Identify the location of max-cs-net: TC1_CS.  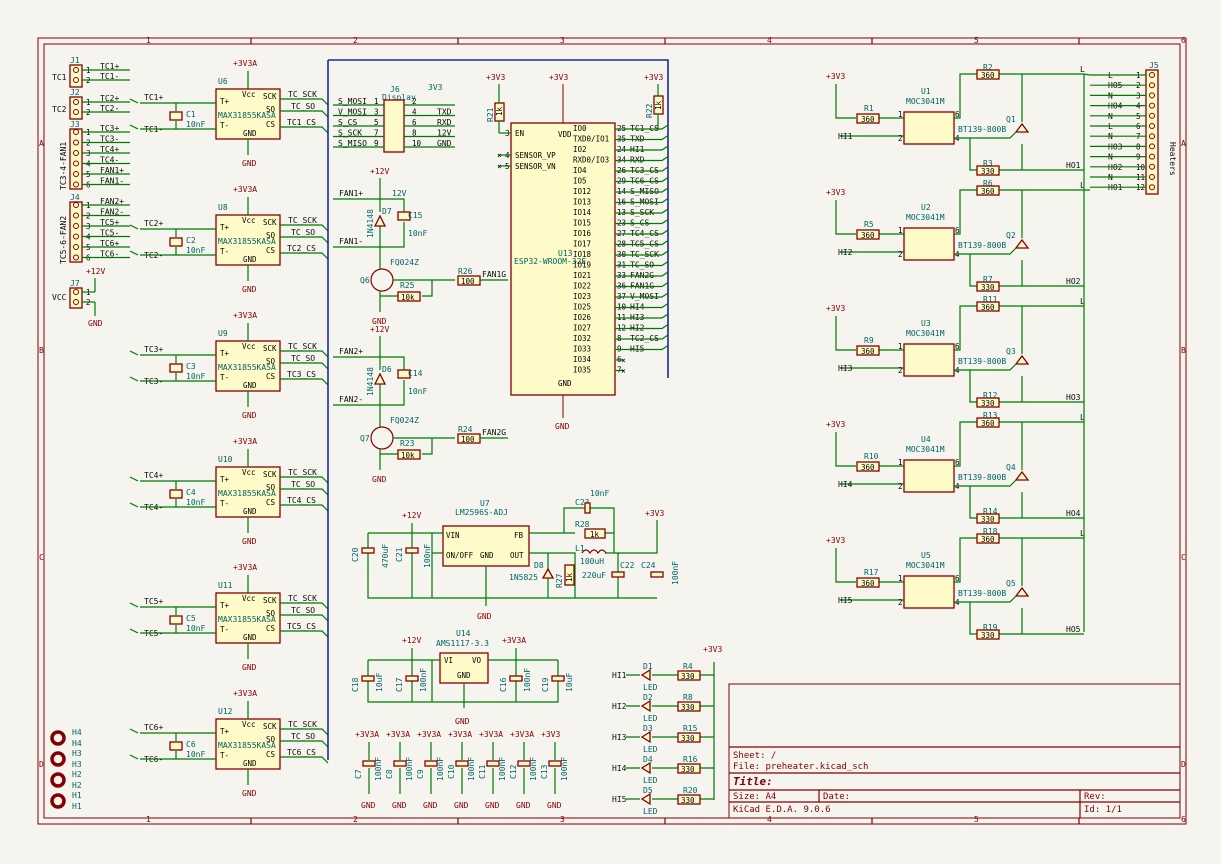
(301, 122).